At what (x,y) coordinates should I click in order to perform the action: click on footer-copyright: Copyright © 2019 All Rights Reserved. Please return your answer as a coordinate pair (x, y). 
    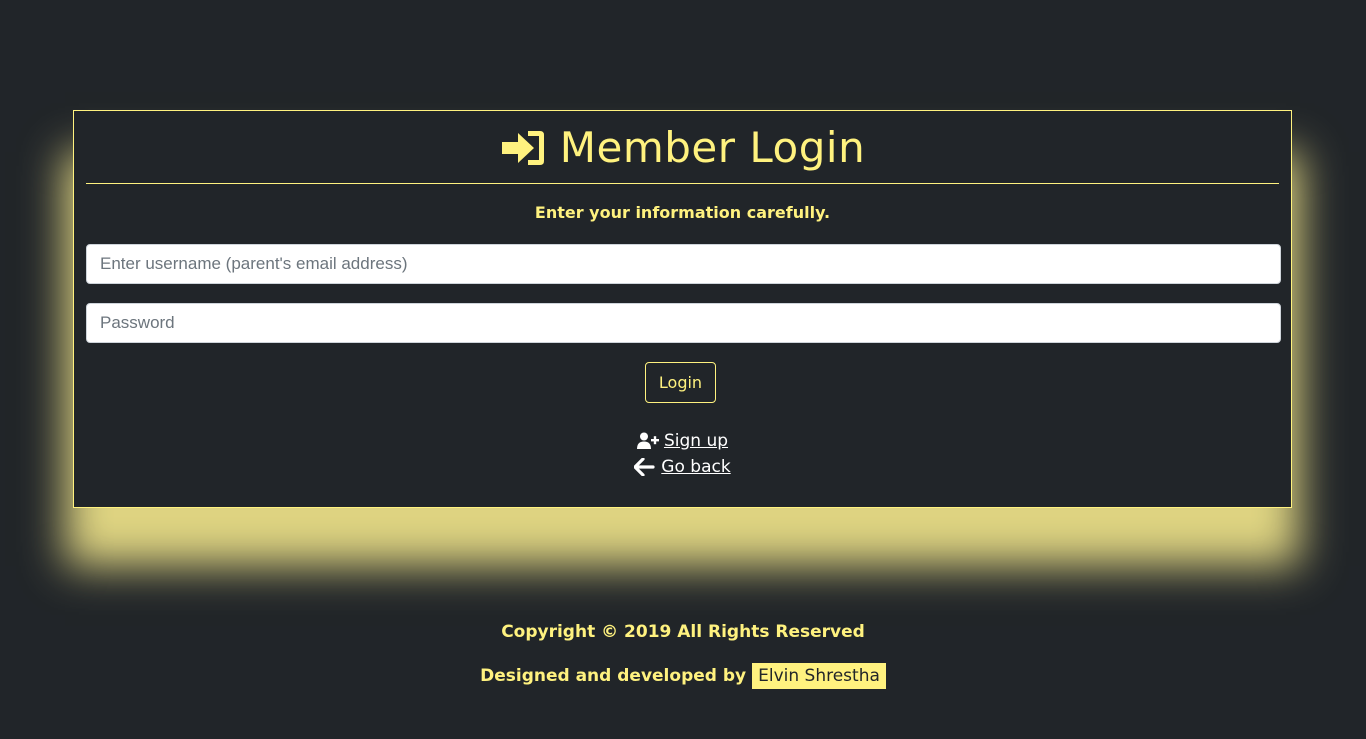
    Looking at the image, I should click on (683, 632).